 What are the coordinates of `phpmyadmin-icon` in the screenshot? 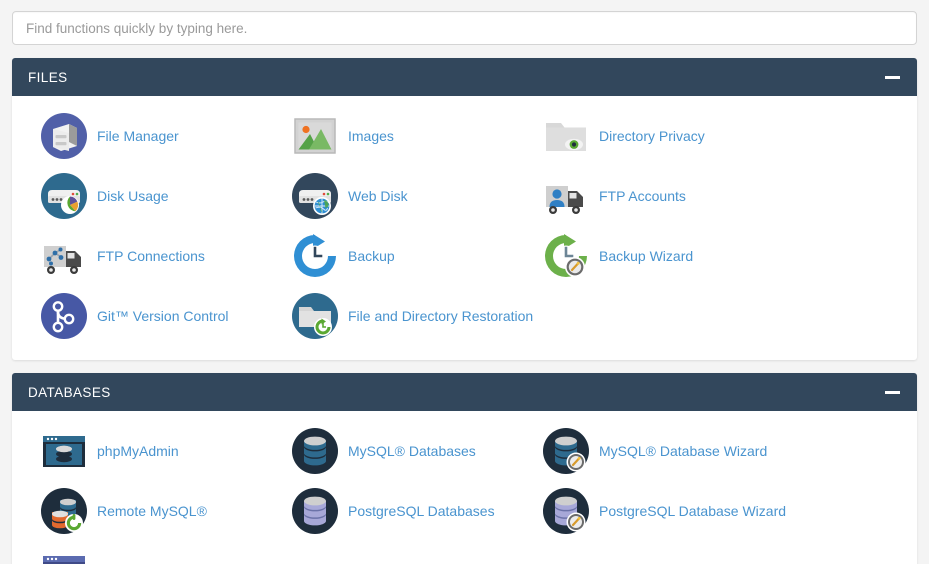 It's located at (64, 451).